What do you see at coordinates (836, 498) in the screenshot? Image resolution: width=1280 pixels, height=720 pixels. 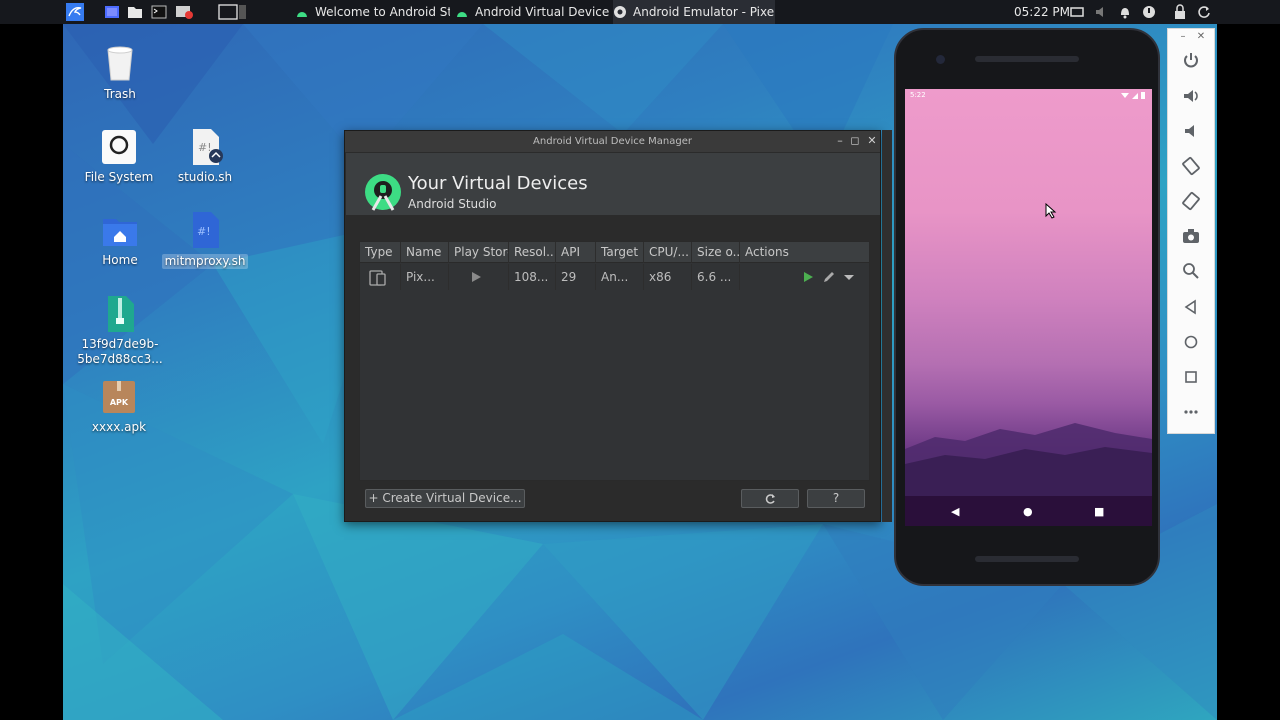 I see `help-button: ?` at bounding box center [836, 498].